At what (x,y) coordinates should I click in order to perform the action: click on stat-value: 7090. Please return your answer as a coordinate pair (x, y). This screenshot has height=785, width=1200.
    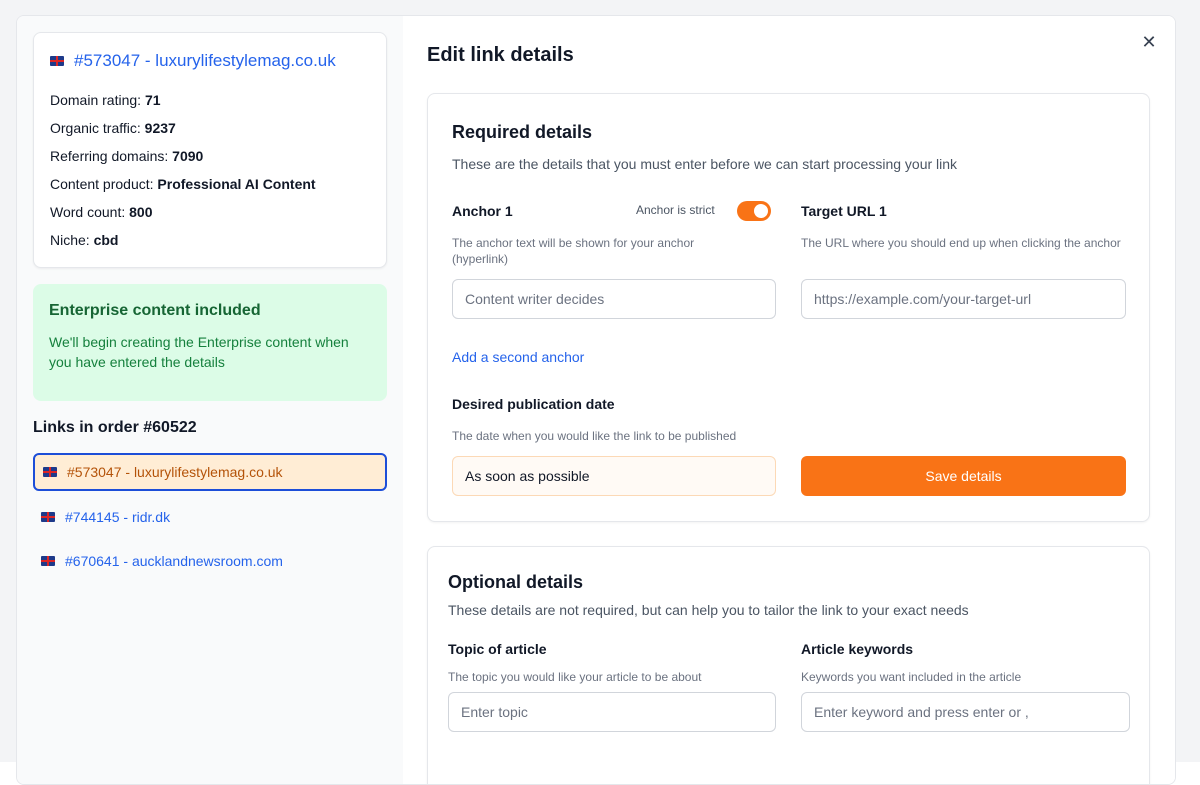
    Looking at the image, I should click on (188, 156).